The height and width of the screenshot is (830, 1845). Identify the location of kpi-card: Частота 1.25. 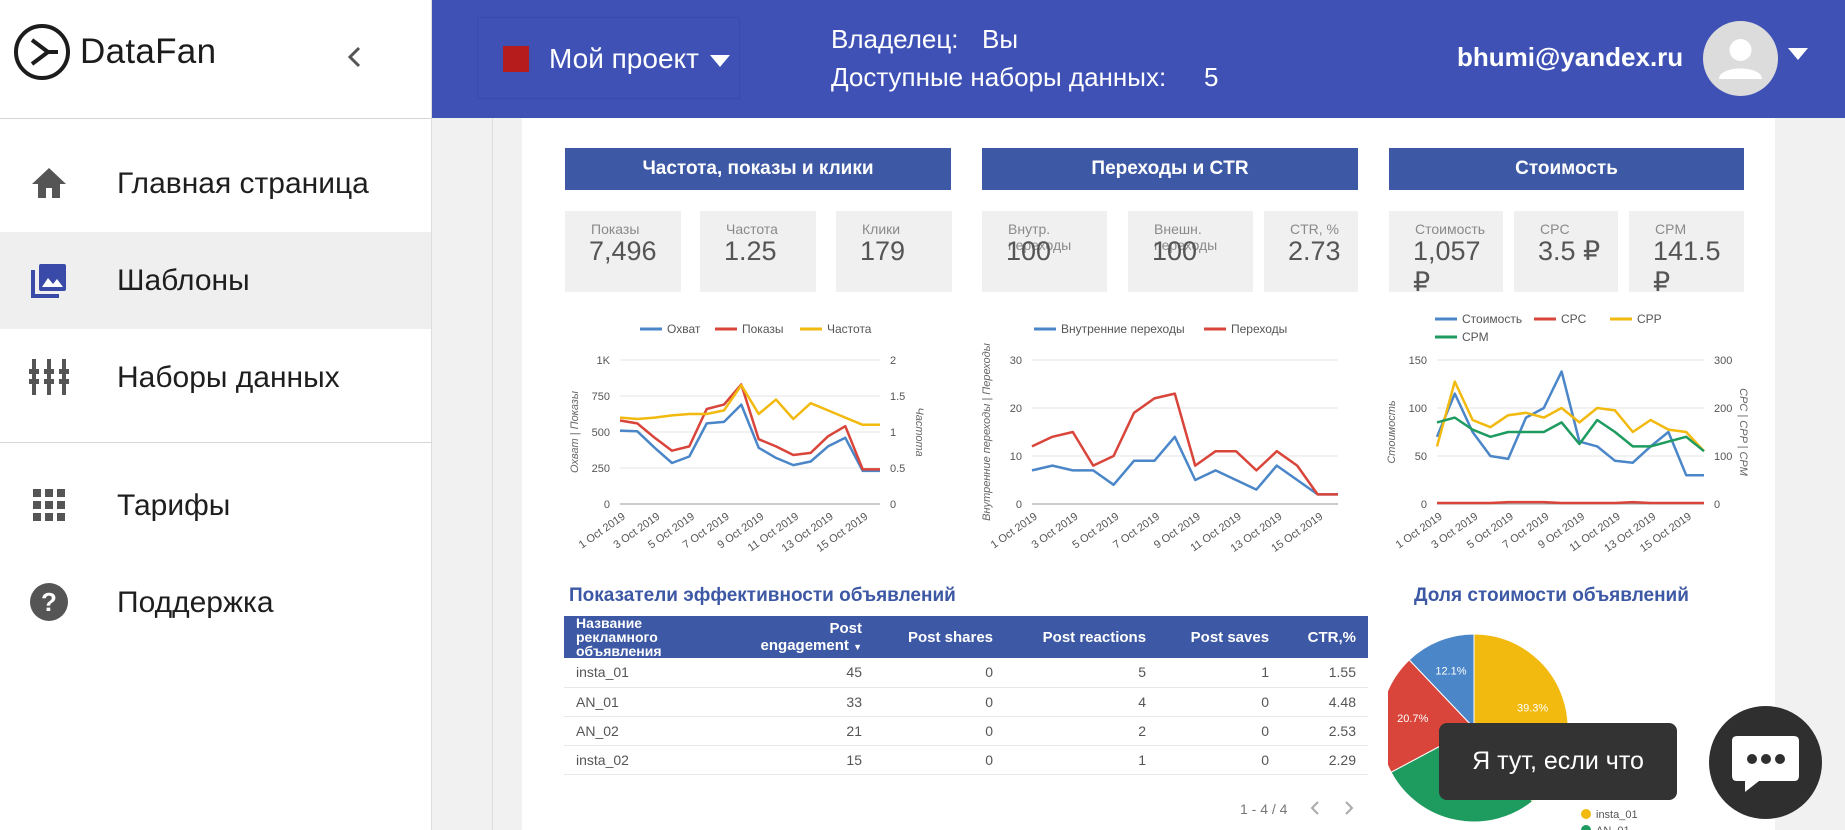
(758, 251).